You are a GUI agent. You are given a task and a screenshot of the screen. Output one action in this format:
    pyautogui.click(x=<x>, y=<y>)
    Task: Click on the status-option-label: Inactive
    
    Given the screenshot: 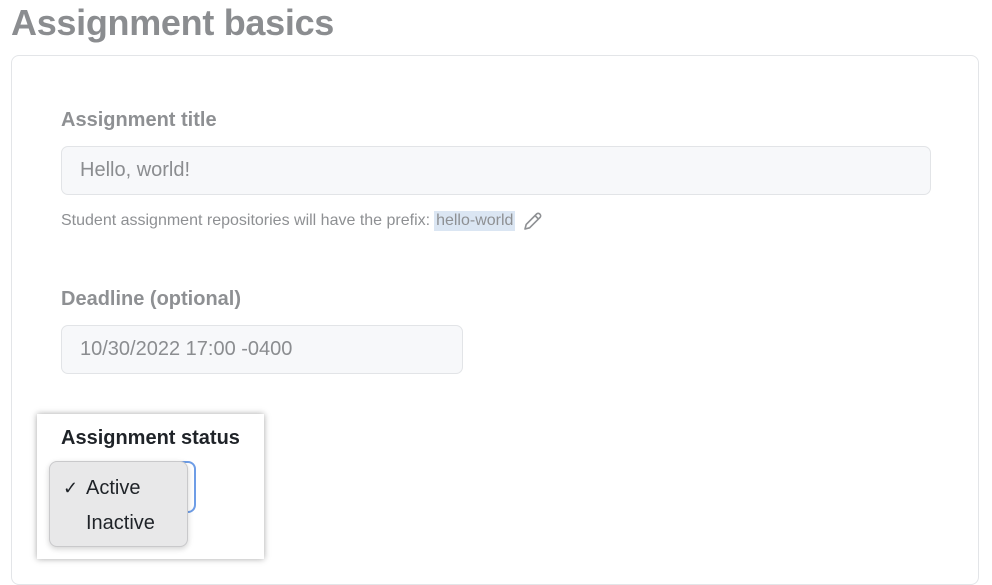 What is the action you would take?
    pyautogui.click(x=120, y=522)
    